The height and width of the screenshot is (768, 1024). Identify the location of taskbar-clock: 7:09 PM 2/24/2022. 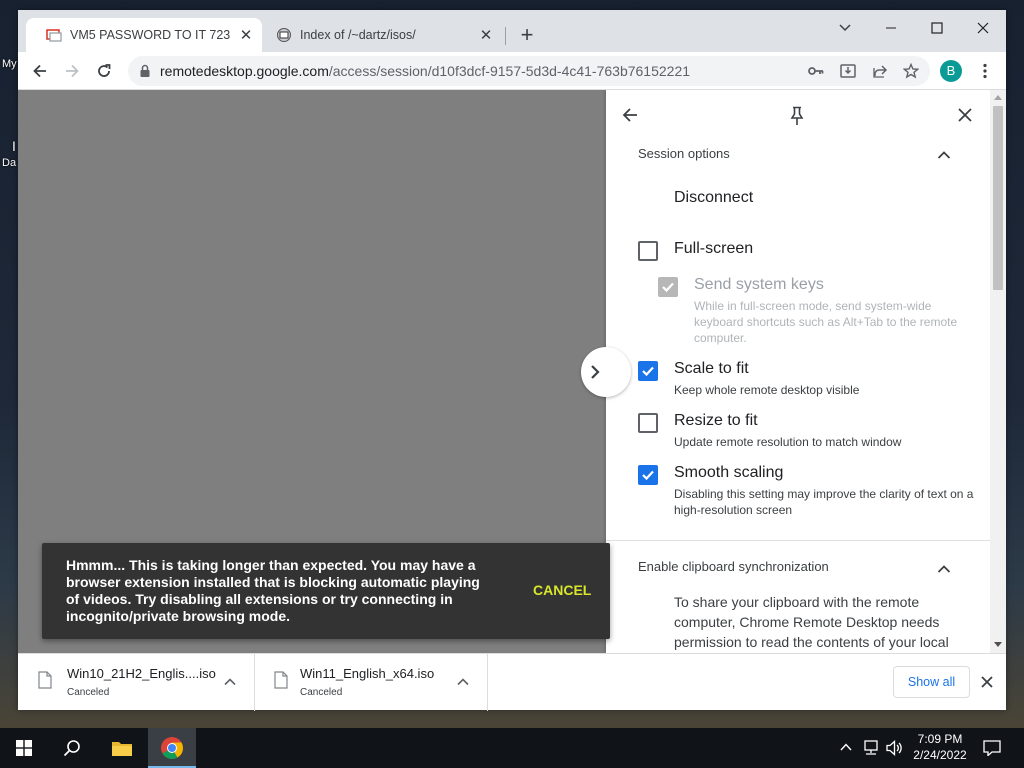
(940, 747).